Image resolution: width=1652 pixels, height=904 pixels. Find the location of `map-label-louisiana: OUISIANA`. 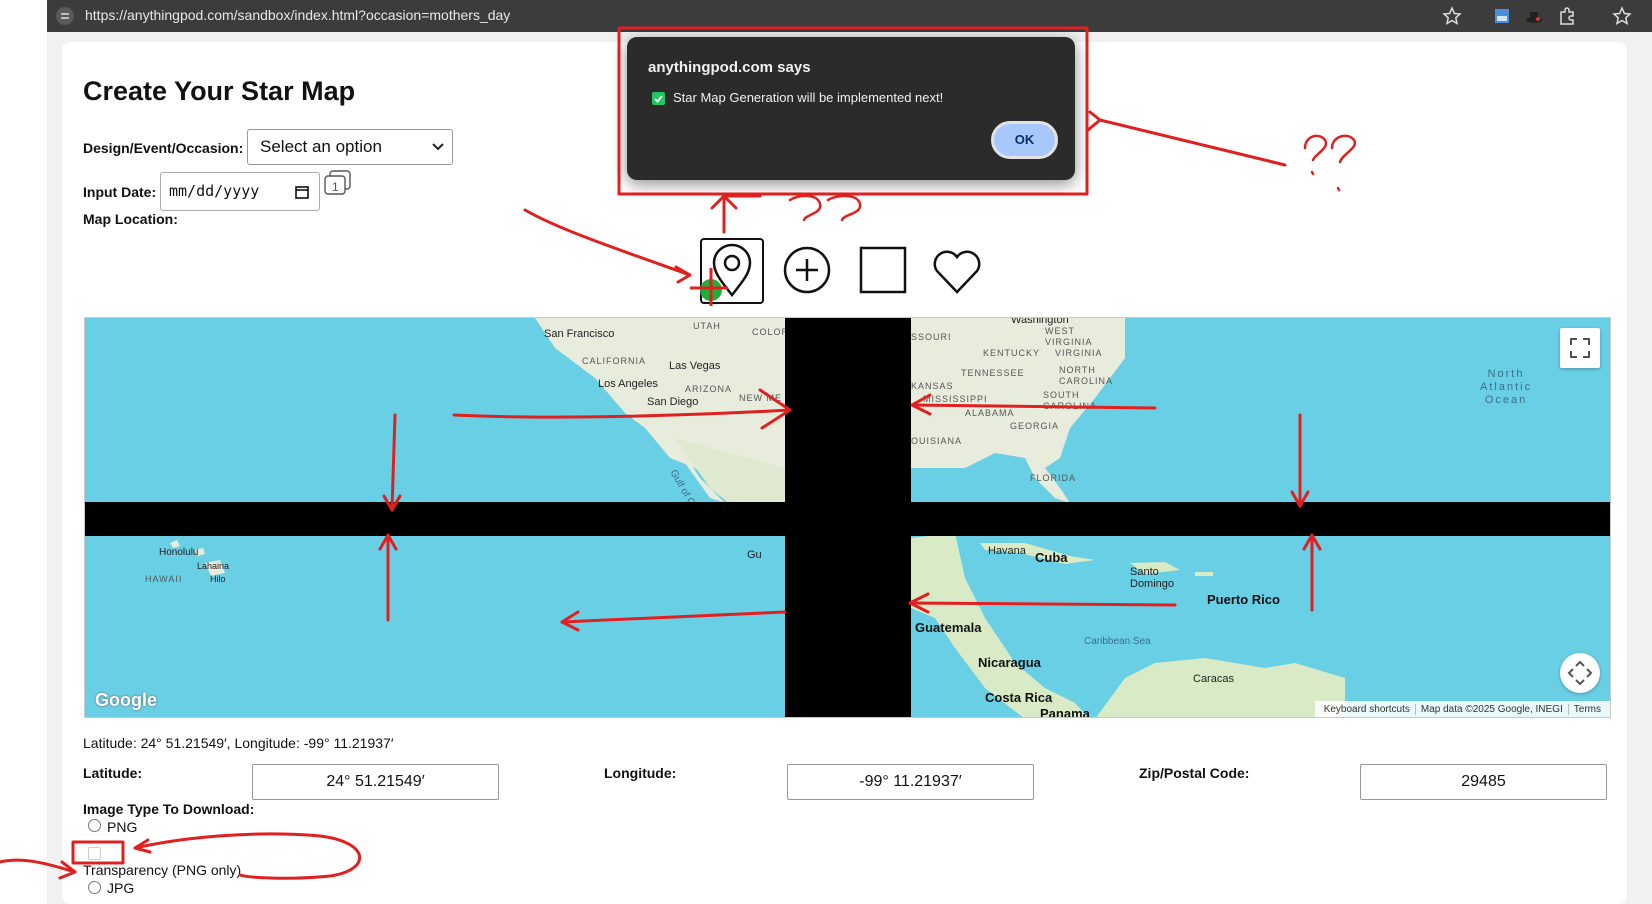

map-label-louisiana: OUISIANA is located at coordinates (937, 441).